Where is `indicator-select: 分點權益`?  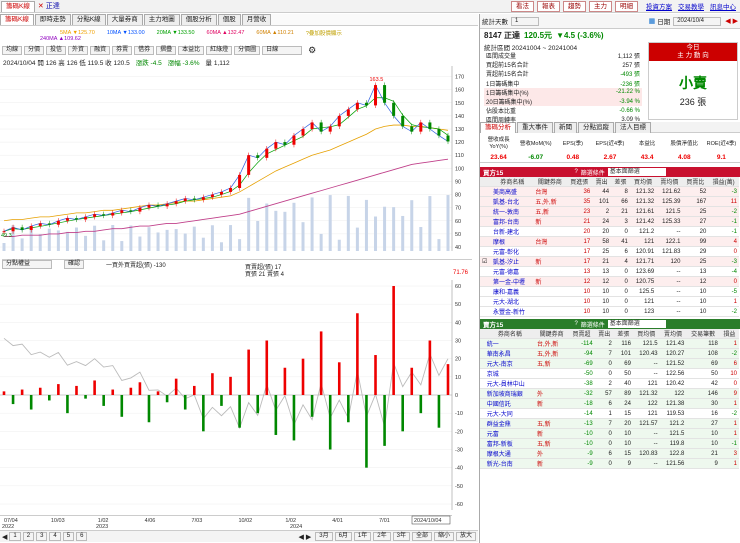 indicator-select: 分點權益 is located at coordinates (27, 264).